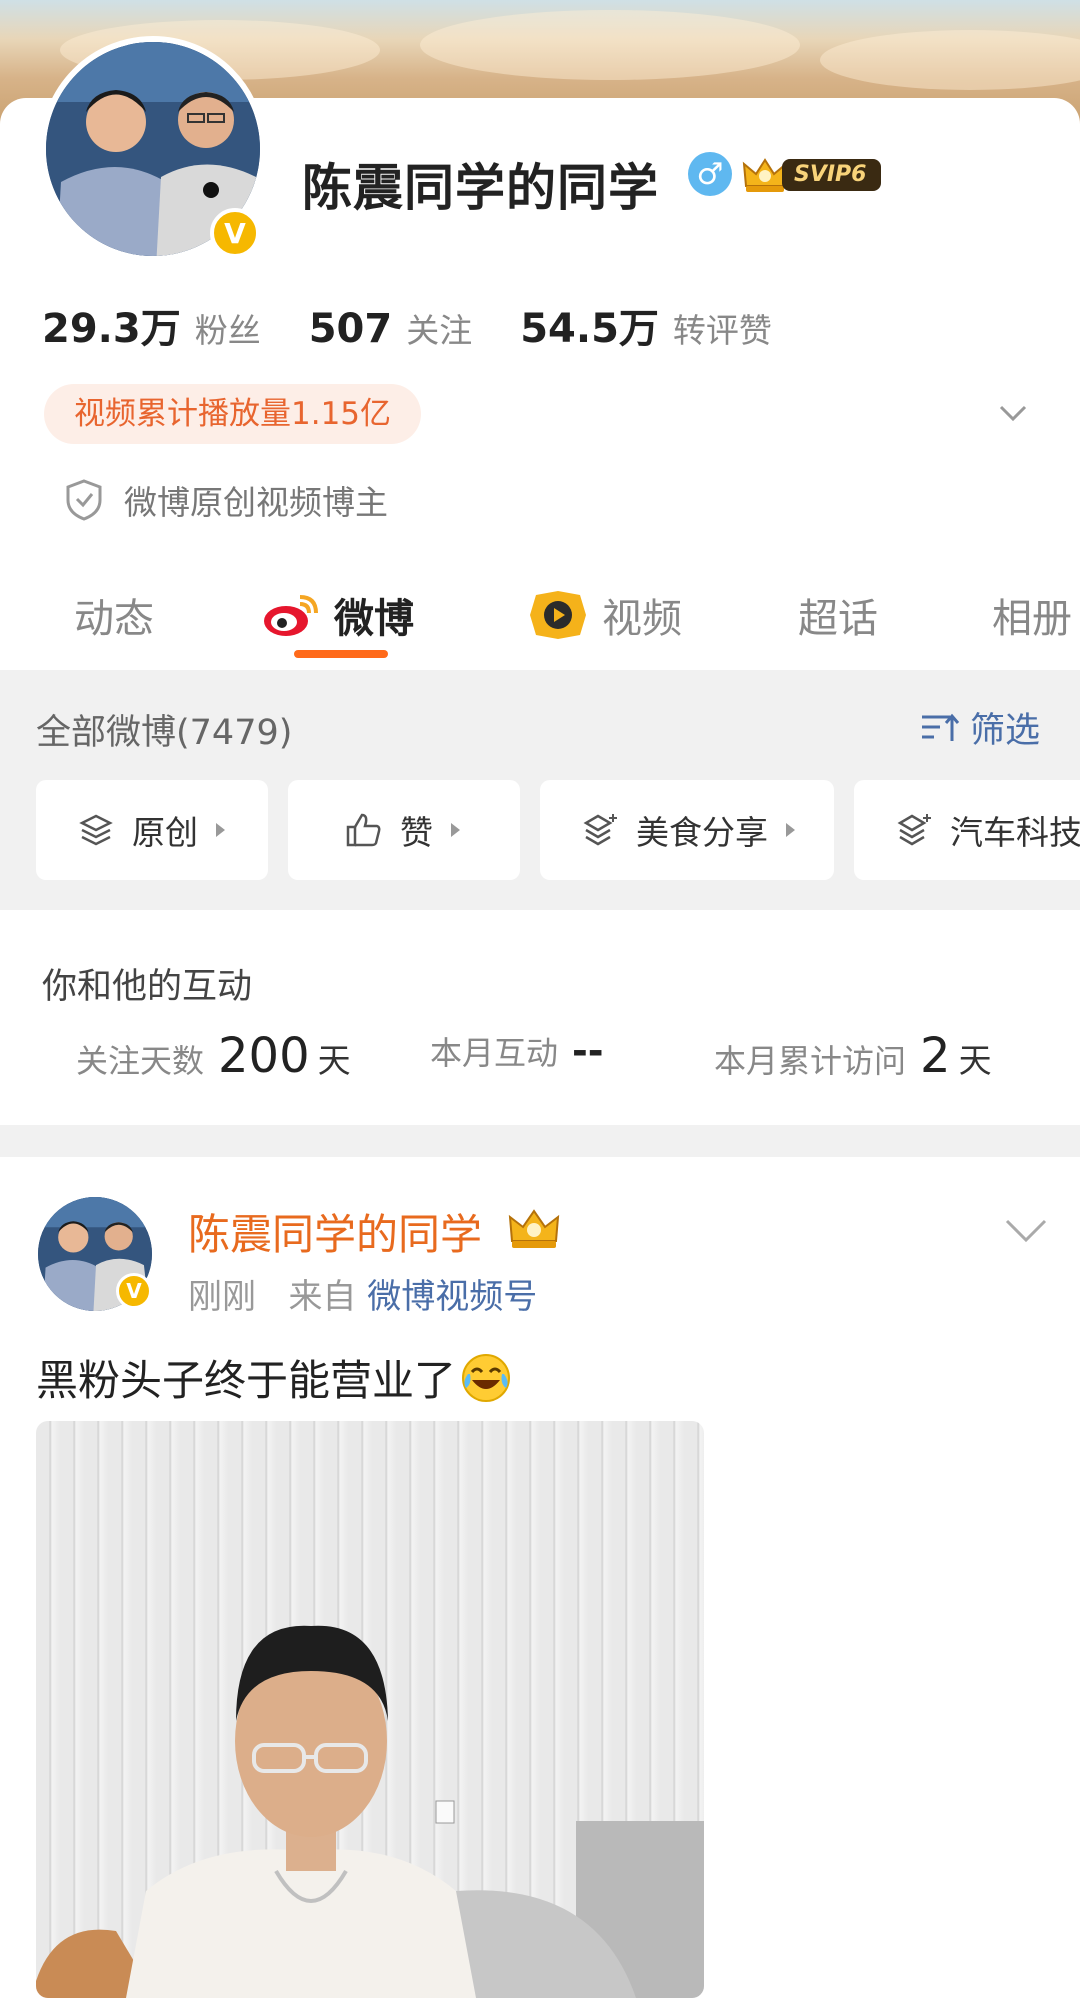 This screenshot has width=1080, height=1998. I want to click on post-text: 黑粉头子终于能营业了, so click(274, 1377).